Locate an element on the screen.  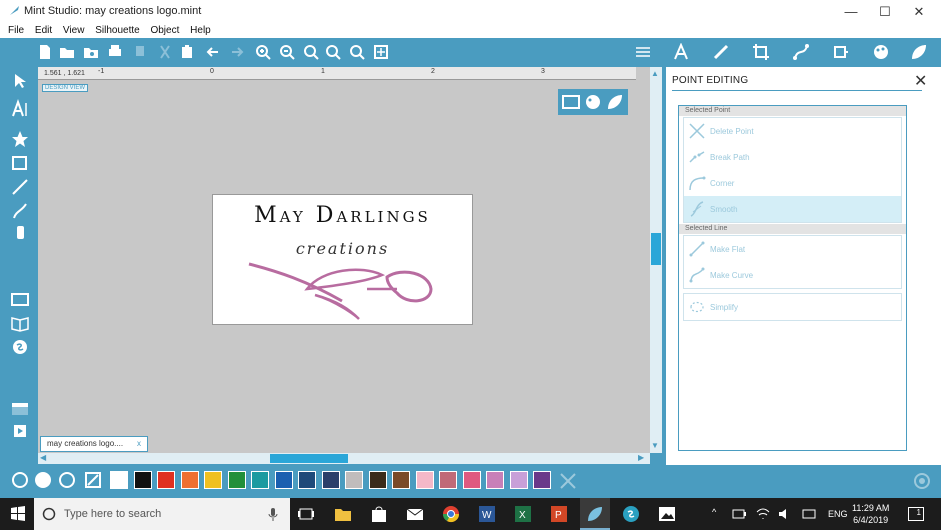
star-shape-icon is located at coordinates (20, 139).